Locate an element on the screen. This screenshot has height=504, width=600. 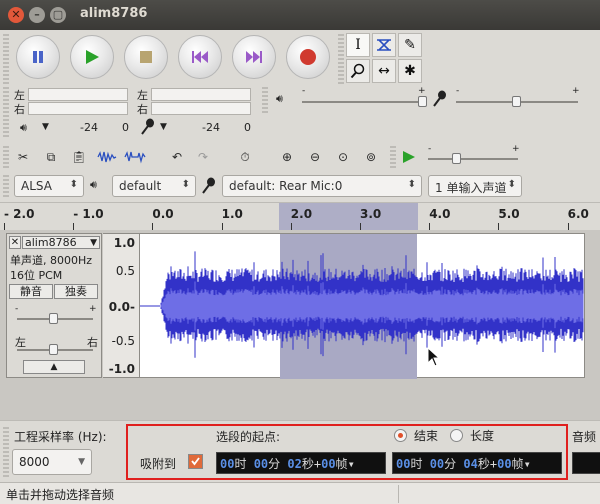
skip-end-icon is located at coordinates (254, 57).